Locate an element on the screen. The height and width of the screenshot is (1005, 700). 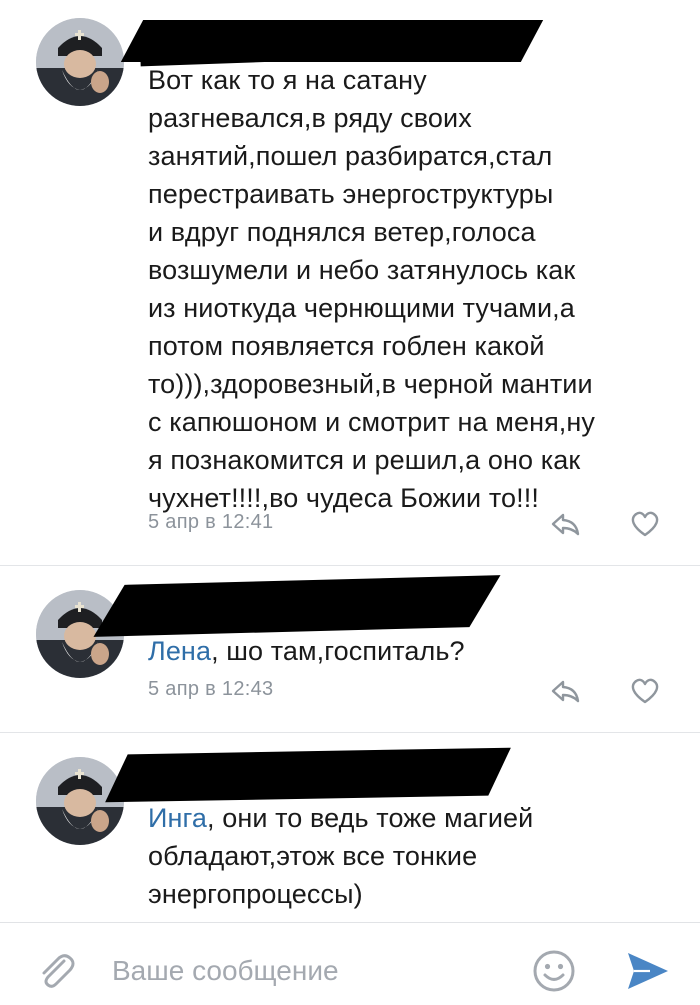
comment-text: Лена, шо там,госпиталь? is located at coordinates (413, 651).